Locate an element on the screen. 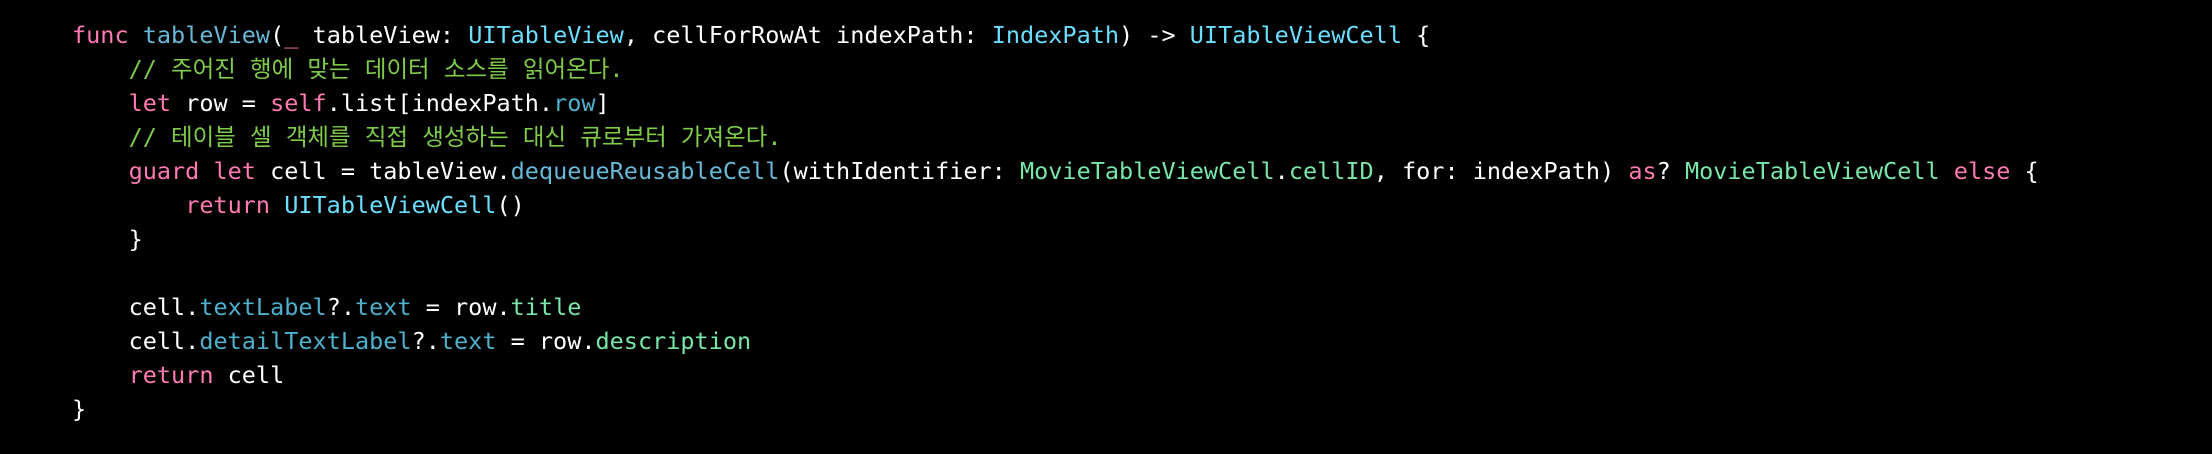  code-token: .list[indexPath. is located at coordinates (440, 103).